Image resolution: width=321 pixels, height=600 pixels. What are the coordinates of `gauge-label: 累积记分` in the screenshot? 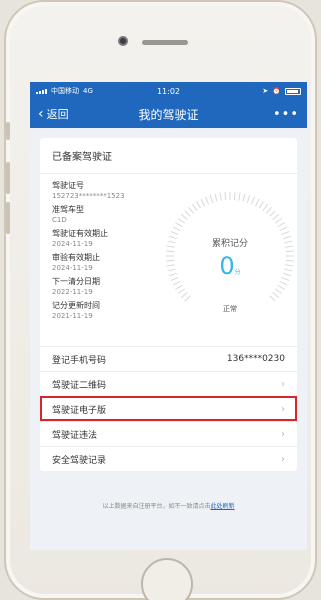 It's located at (229, 244).